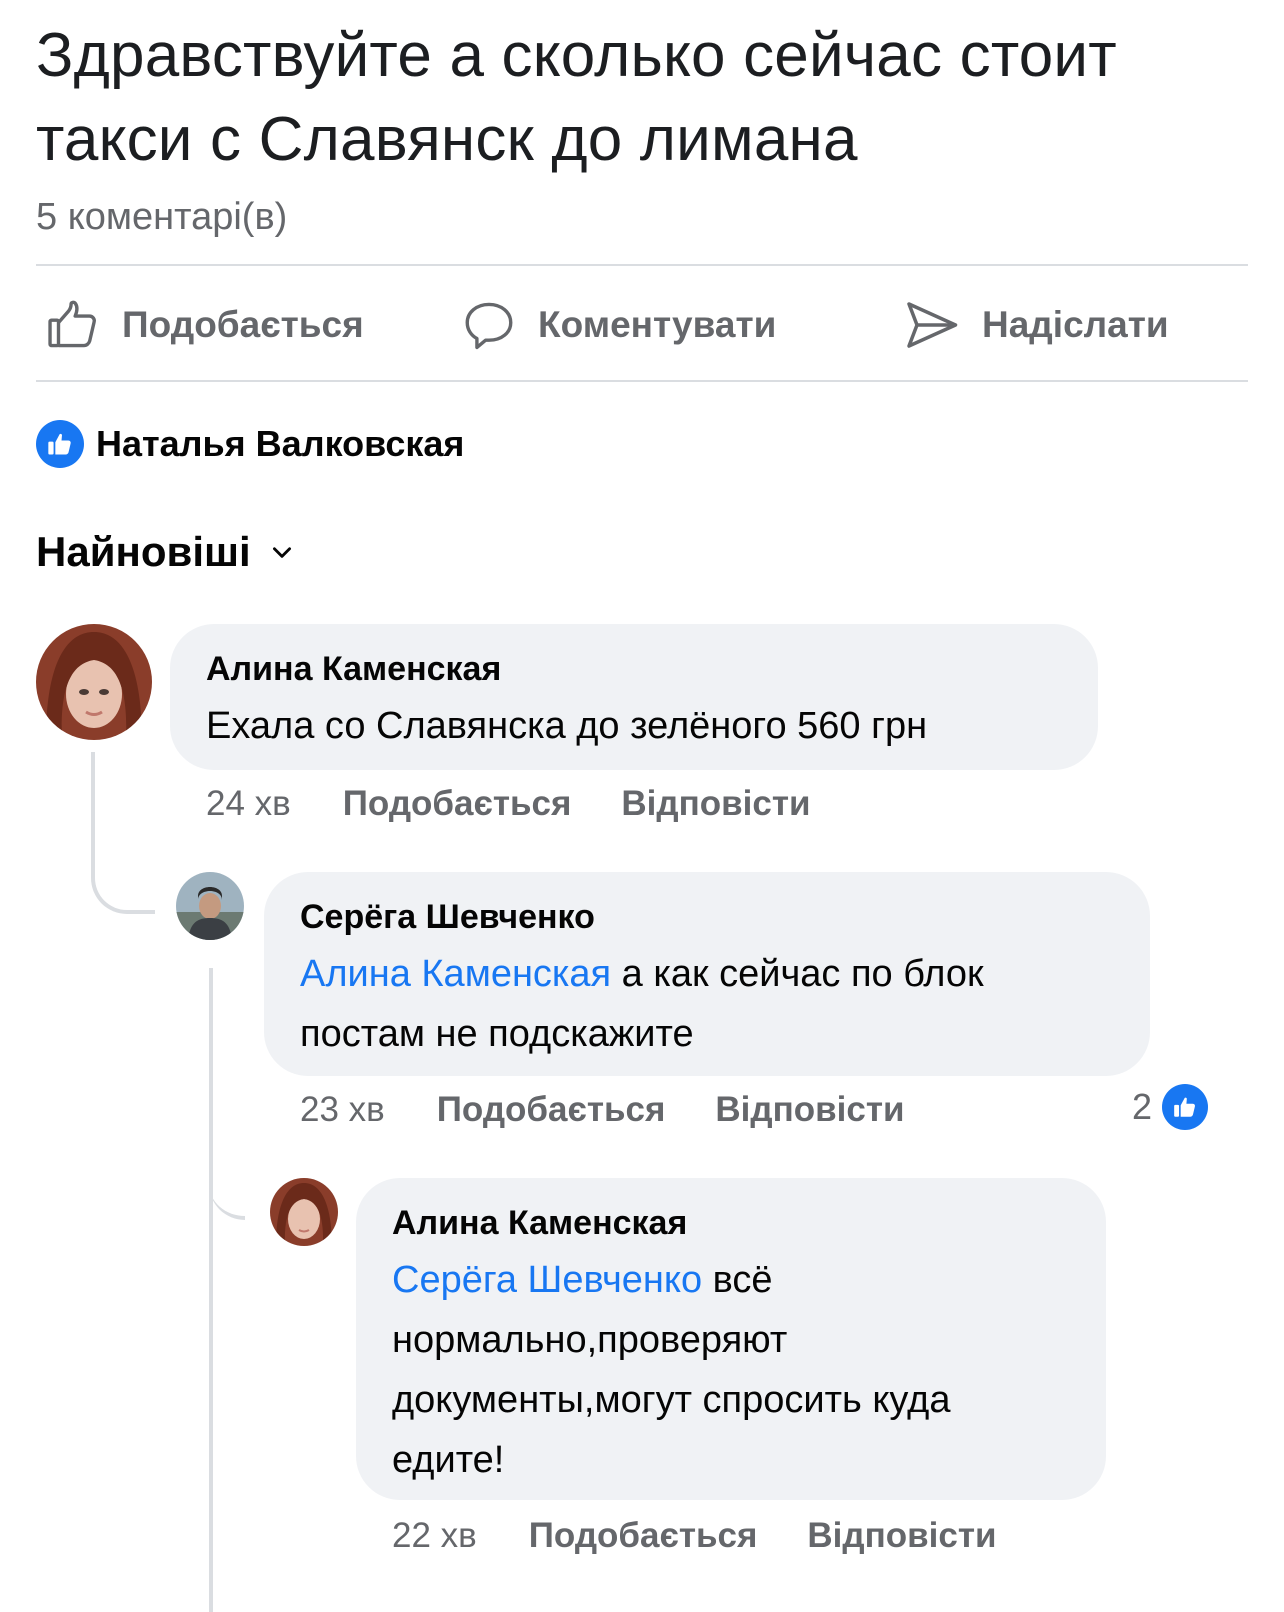 The image size is (1284, 1612). I want to click on comment-meta-2: 23 хв Подобається Відповісти, so click(627, 1110).